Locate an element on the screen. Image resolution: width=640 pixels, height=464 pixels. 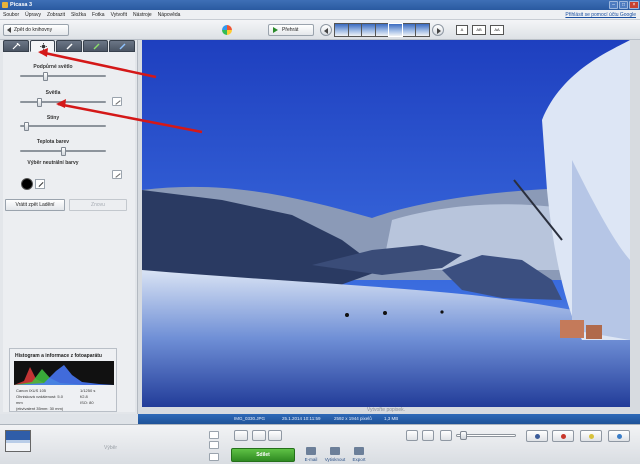
view-before-after-button: AA is located at coordinates (497, 30).